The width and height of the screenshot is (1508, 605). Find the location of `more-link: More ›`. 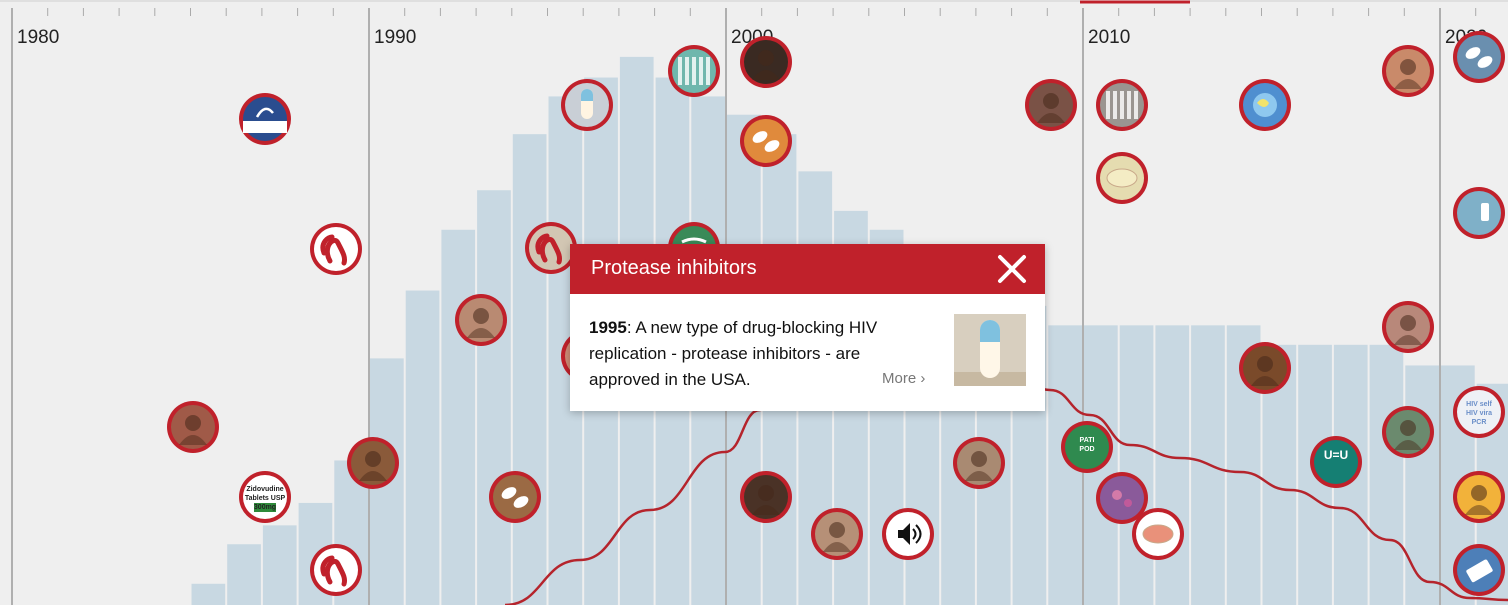

more-link: More › is located at coordinates (903, 378).